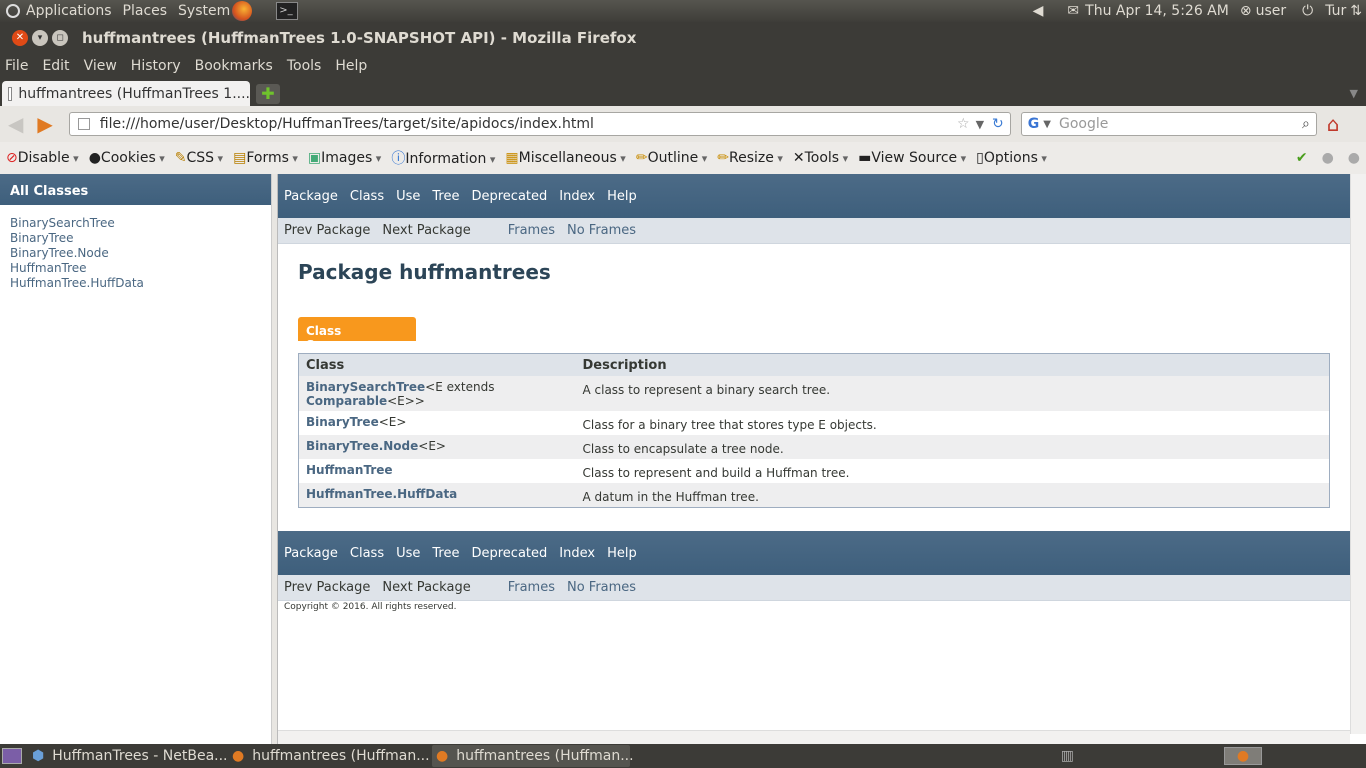 This screenshot has width=1366, height=768. Describe the element at coordinates (100, 66) in the screenshot. I see `menu-view: View` at that location.